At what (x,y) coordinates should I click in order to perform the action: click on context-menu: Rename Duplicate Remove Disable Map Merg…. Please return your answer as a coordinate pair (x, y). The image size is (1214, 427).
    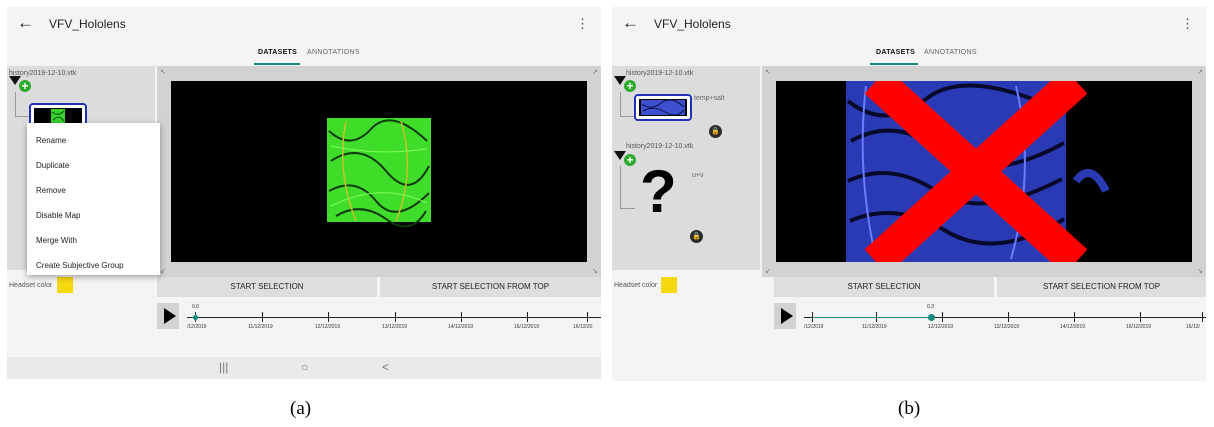
    Looking at the image, I should click on (93, 199).